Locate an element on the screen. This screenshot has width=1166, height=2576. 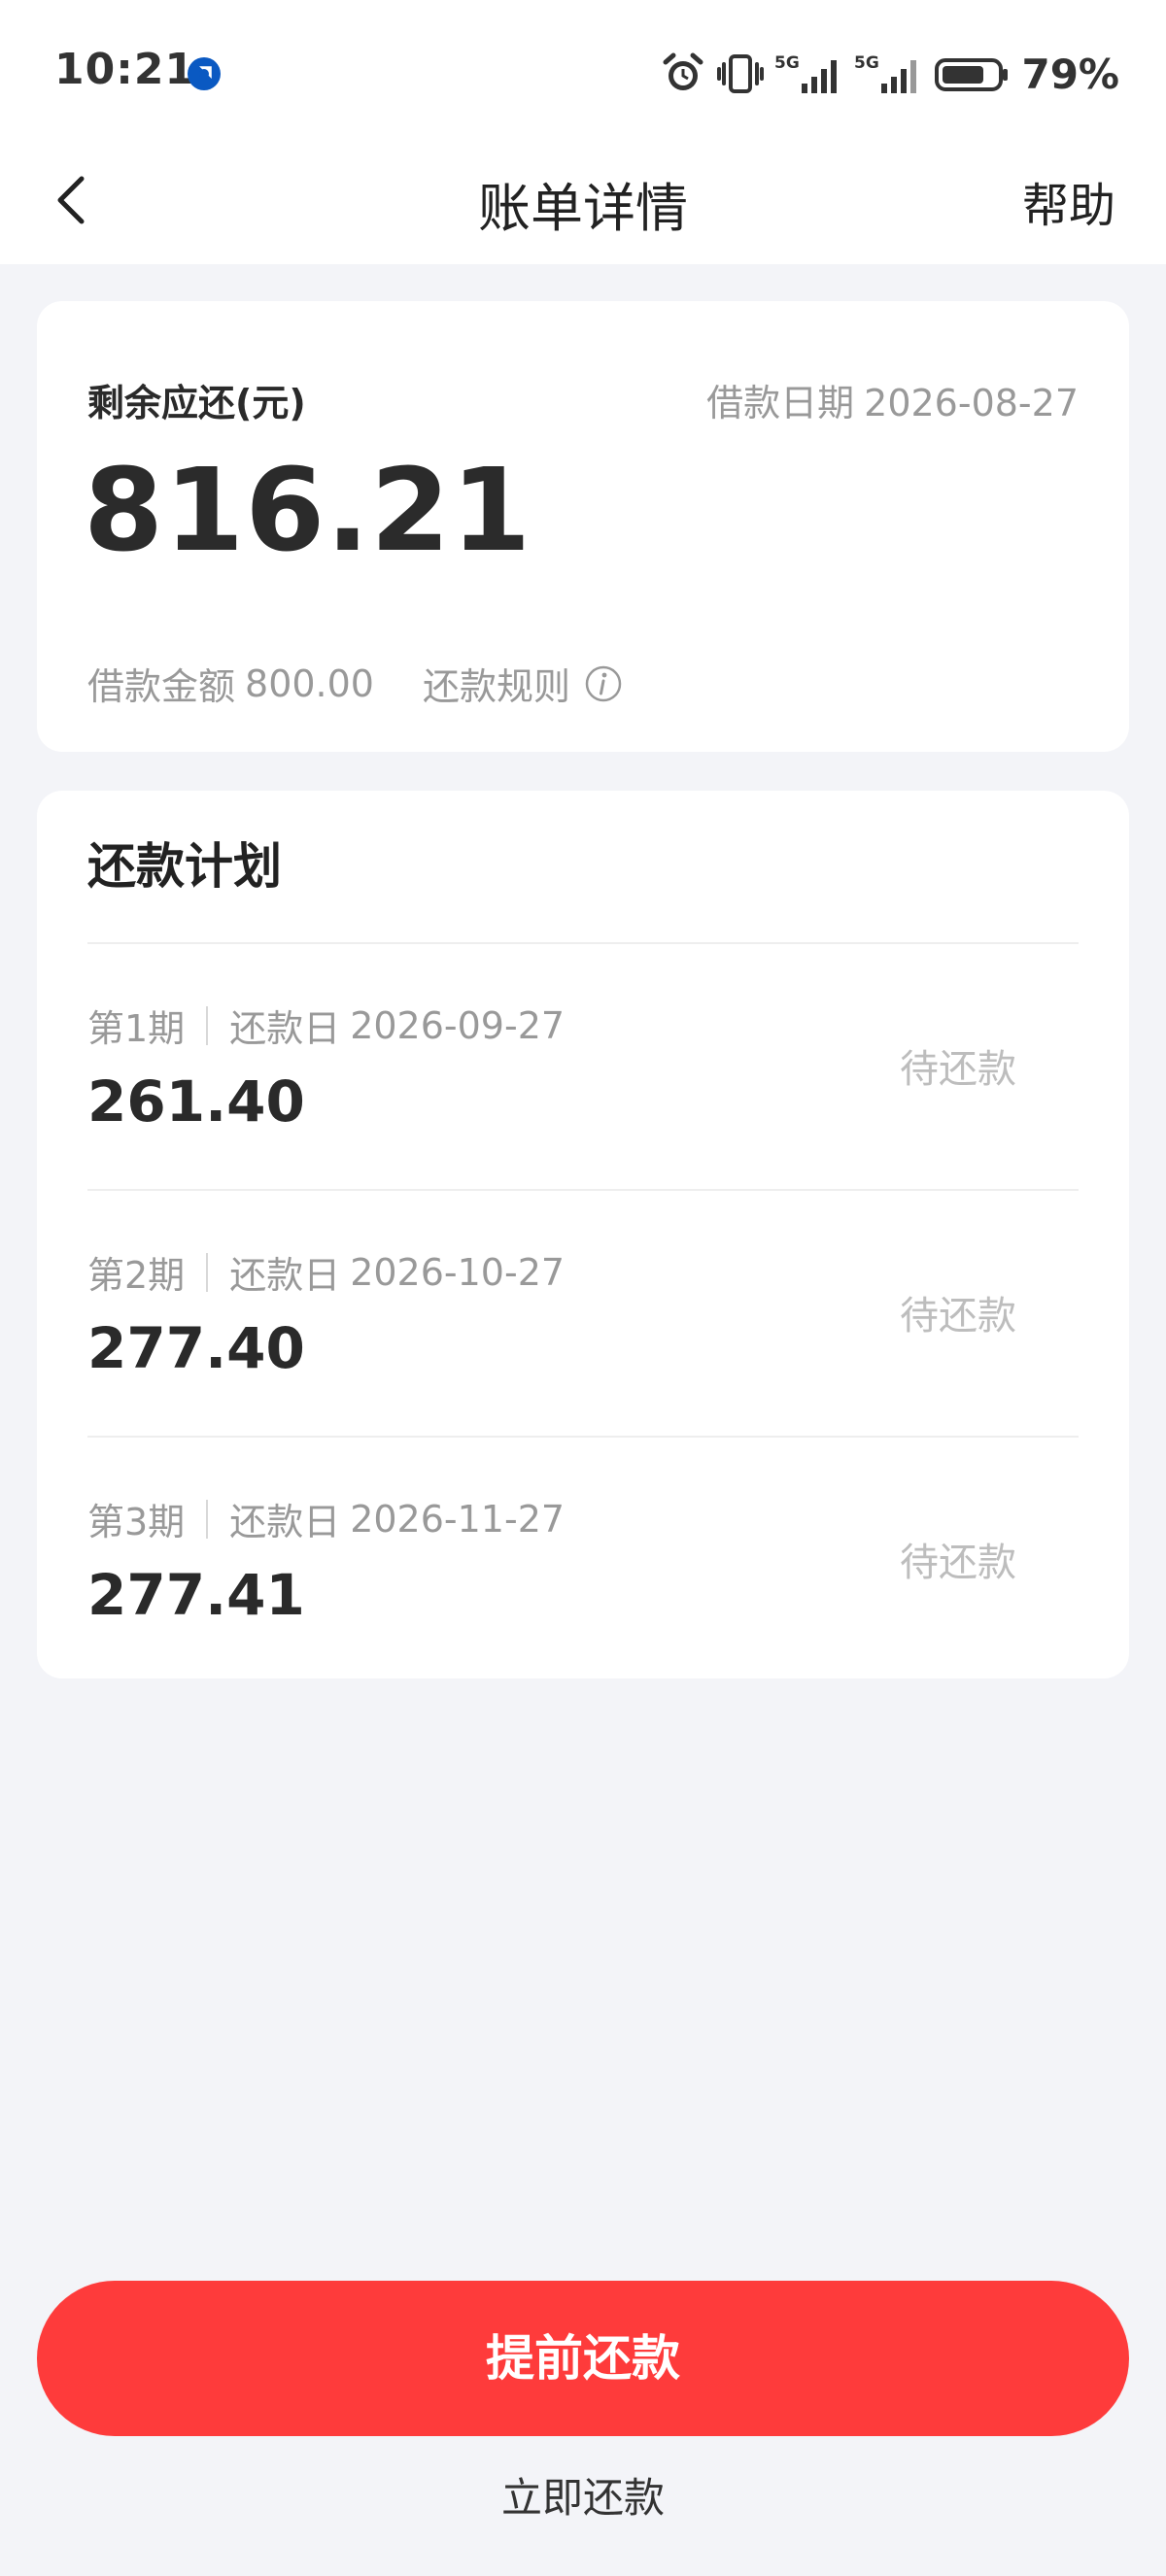
period-label: 第2期 is located at coordinates (136, 1275).